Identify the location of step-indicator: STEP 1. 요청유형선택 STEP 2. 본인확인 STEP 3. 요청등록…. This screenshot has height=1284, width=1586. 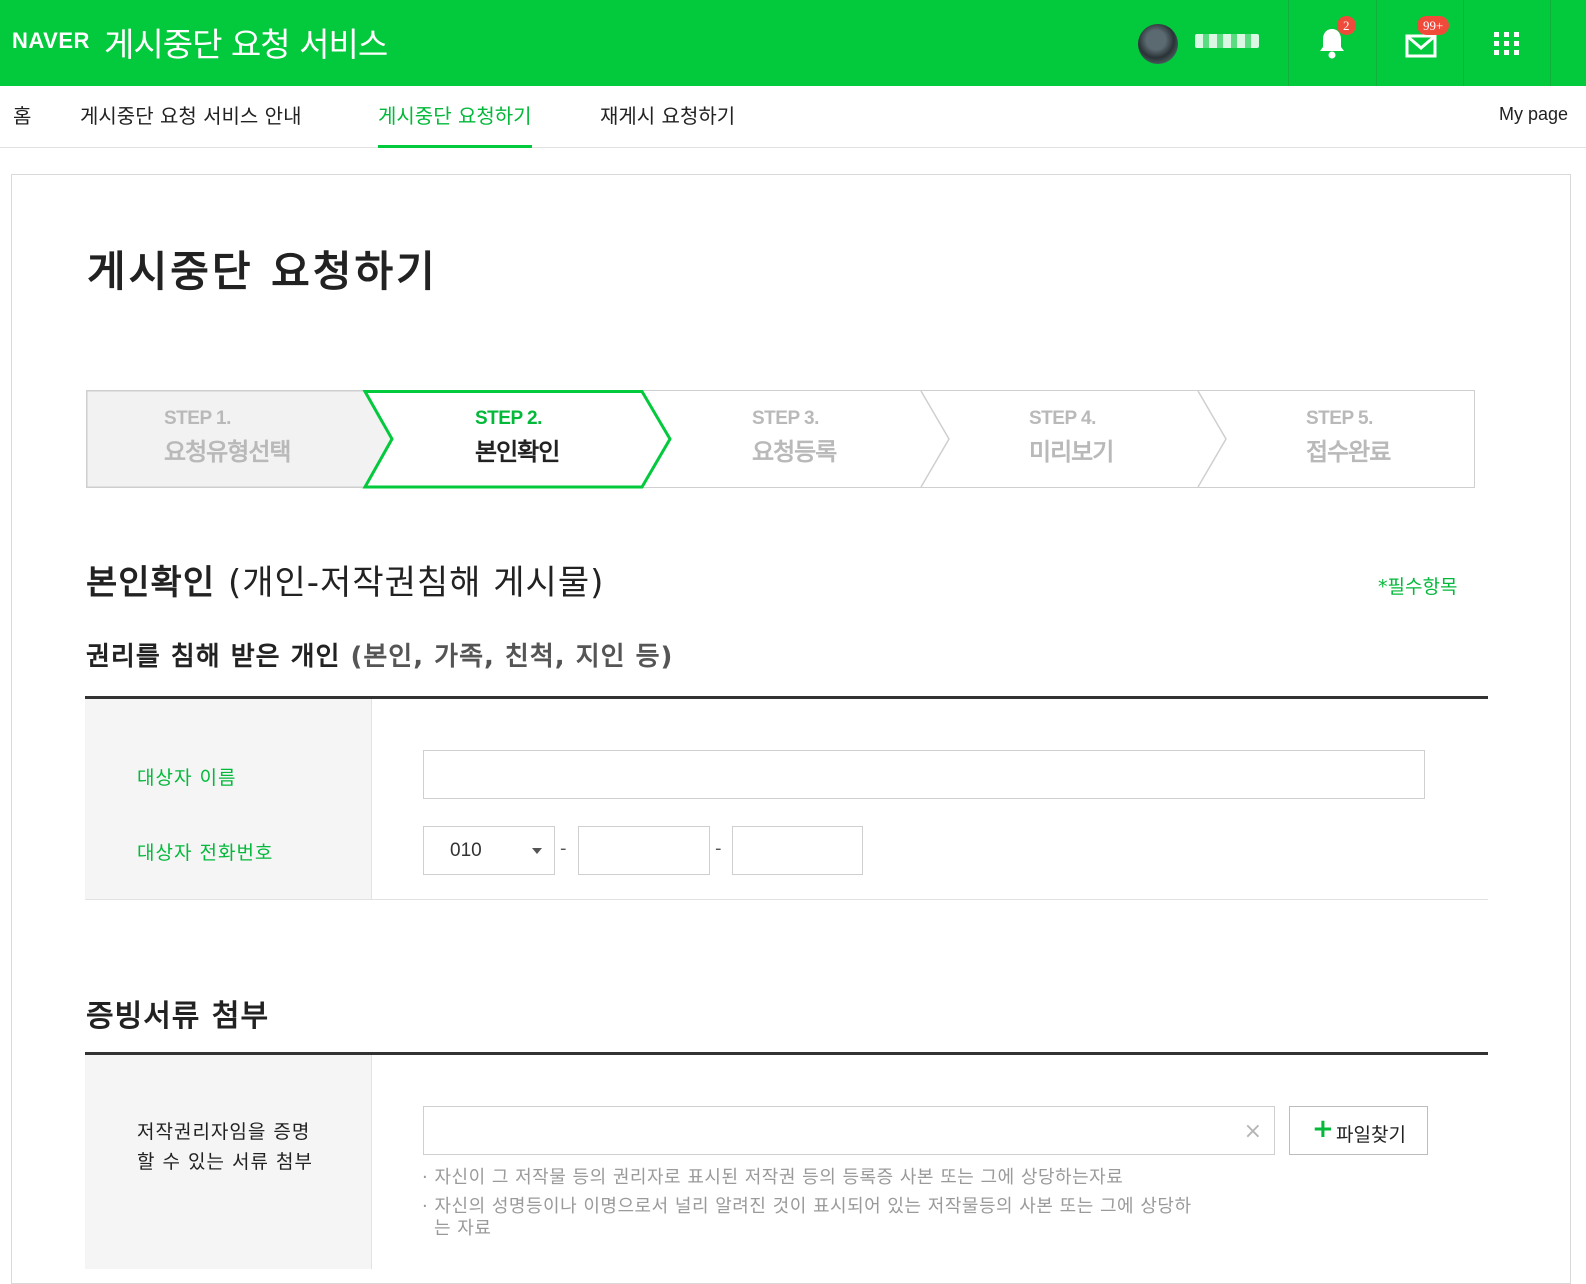
(787, 440).